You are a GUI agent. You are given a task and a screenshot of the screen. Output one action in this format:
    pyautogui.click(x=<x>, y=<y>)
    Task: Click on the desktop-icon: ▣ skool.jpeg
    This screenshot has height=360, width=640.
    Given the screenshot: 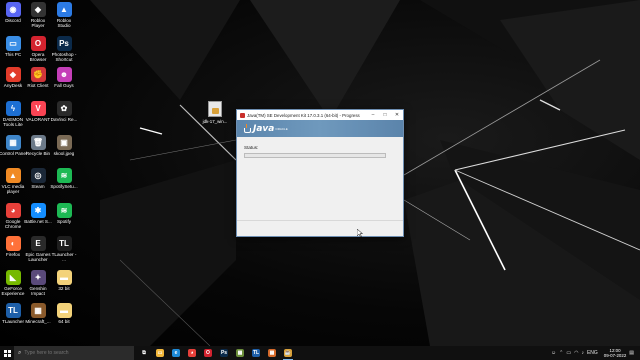 What is the action you would take?
    pyautogui.click(x=64, y=145)
    